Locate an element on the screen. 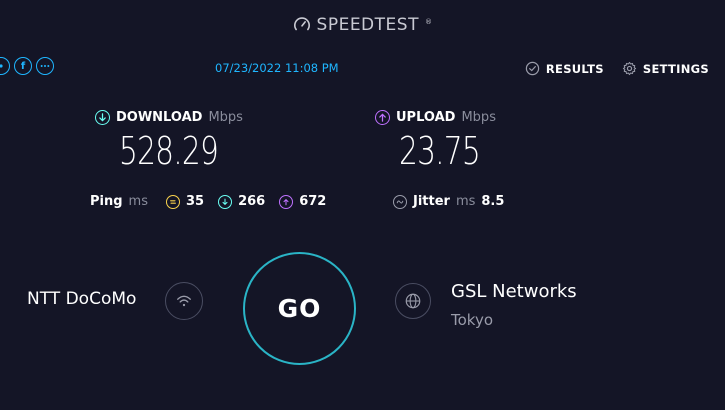 This screenshot has height=410, width=725. ping-download-value: 266 is located at coordinates (252, 201).